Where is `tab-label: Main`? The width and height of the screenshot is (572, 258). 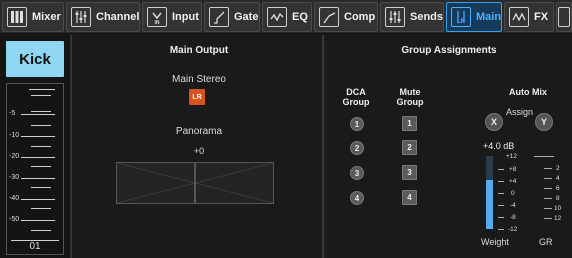
tab-label: Main is located at coordinates (489, 17).